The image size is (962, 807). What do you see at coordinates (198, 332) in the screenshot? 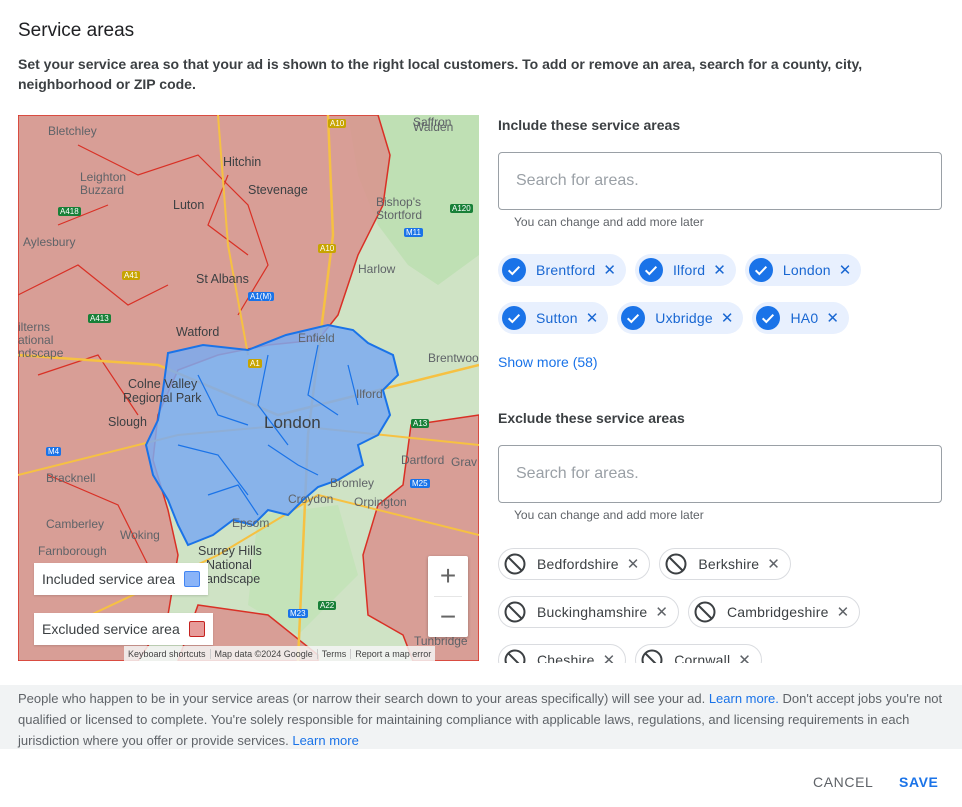
I see `map-label-watford: Watford` at bounding box center [198, 332].